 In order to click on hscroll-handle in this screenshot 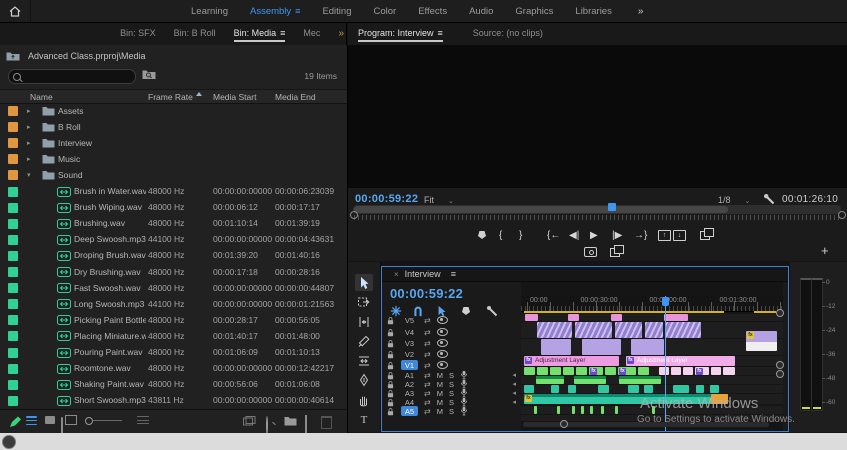, I will do `click(564, 424)`.